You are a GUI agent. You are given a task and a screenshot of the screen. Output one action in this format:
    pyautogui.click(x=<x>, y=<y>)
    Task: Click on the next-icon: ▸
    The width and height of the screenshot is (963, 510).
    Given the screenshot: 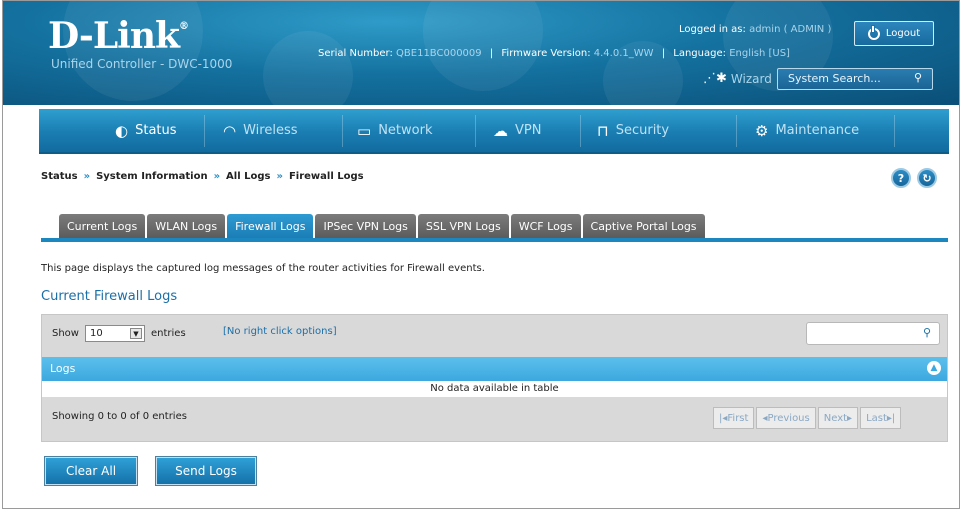 What is the action you would take?
    pyautogui.click(x=850, y=418)
    